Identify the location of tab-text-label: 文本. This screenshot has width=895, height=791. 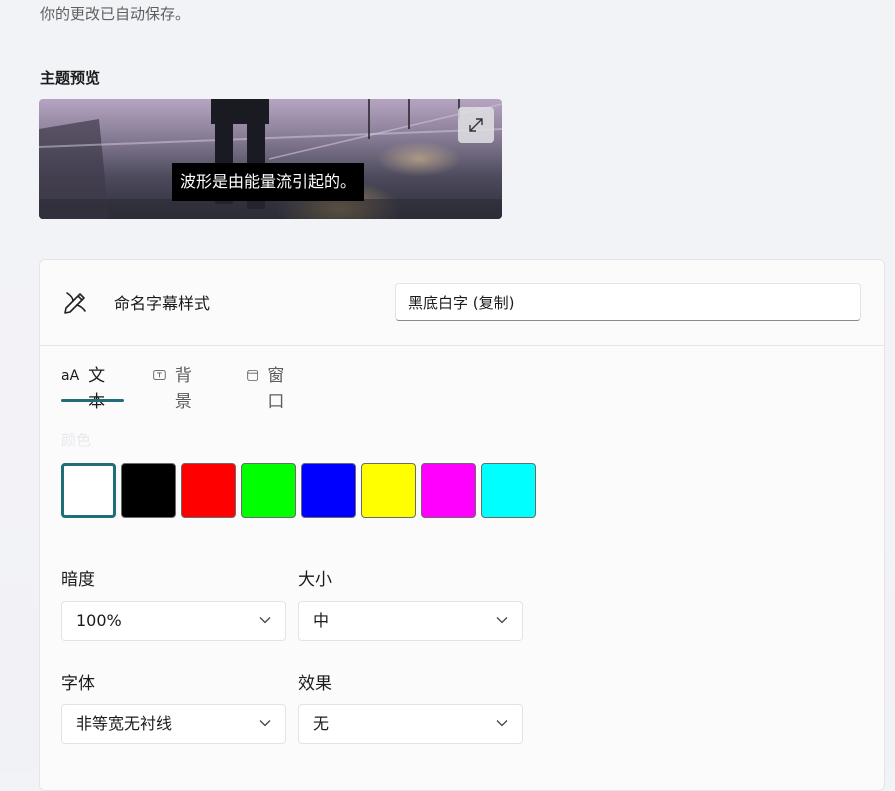
(97, 389).